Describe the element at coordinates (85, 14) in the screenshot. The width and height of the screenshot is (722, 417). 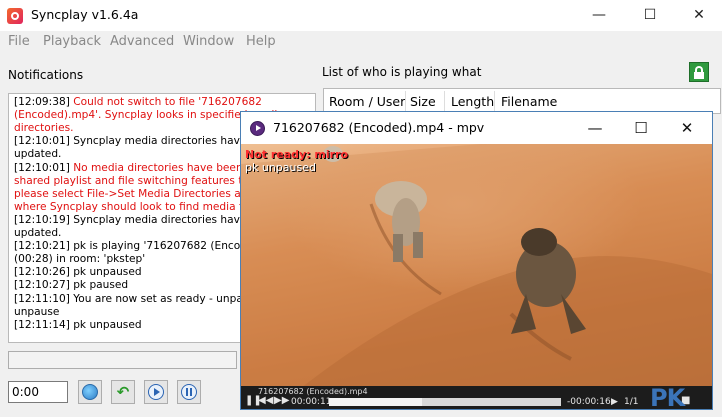
I see `window-title: Syncplay v1.6.4a` at that location.